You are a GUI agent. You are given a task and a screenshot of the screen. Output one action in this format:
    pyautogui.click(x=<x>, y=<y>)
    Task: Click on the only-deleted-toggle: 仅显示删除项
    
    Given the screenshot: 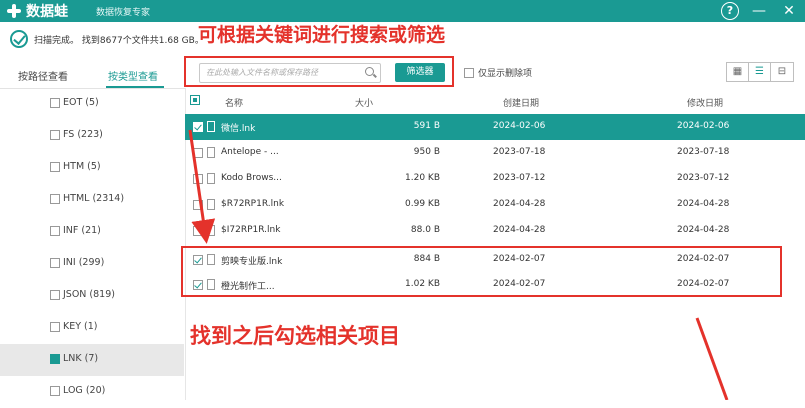 What is the action you would take?
    pyautogui.click(x=498, y=72)
    